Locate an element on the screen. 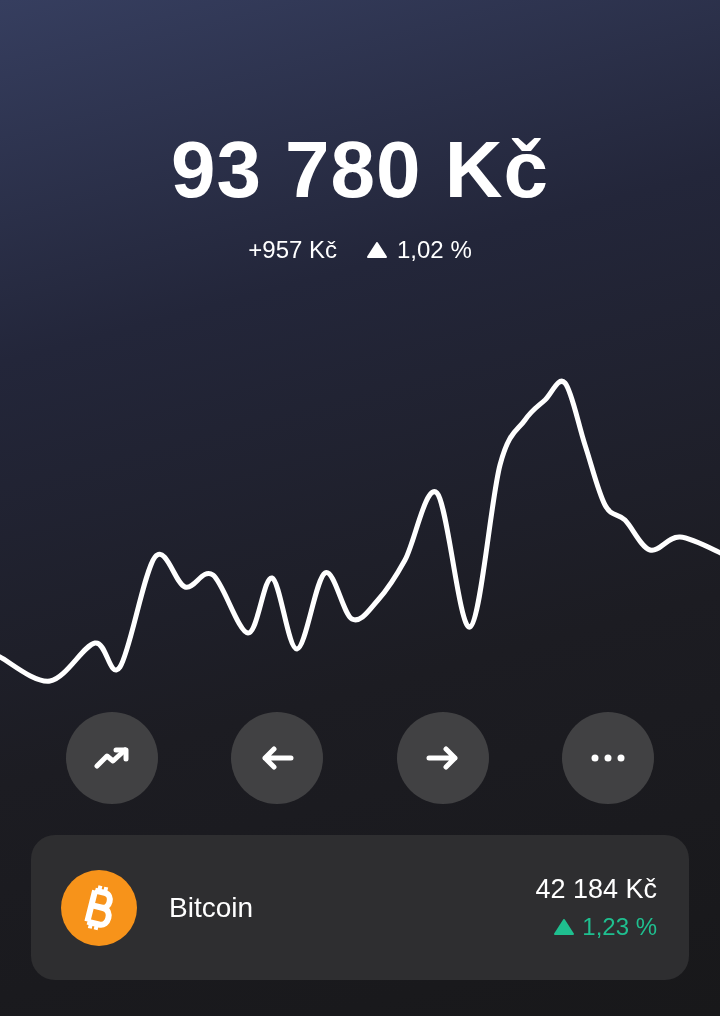  bitcoin-logo-icon is located at coordinates (99, 907).